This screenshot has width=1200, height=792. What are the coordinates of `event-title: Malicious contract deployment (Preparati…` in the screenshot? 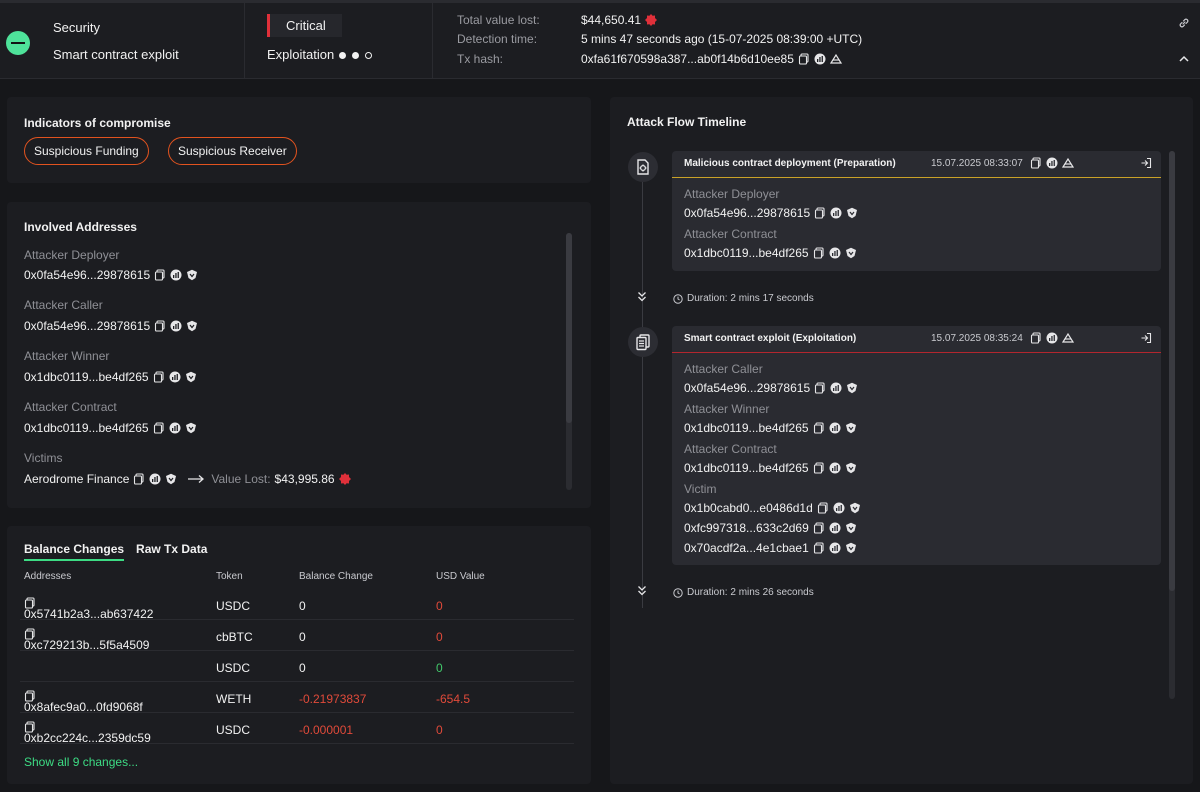 It's located at (790, 163).